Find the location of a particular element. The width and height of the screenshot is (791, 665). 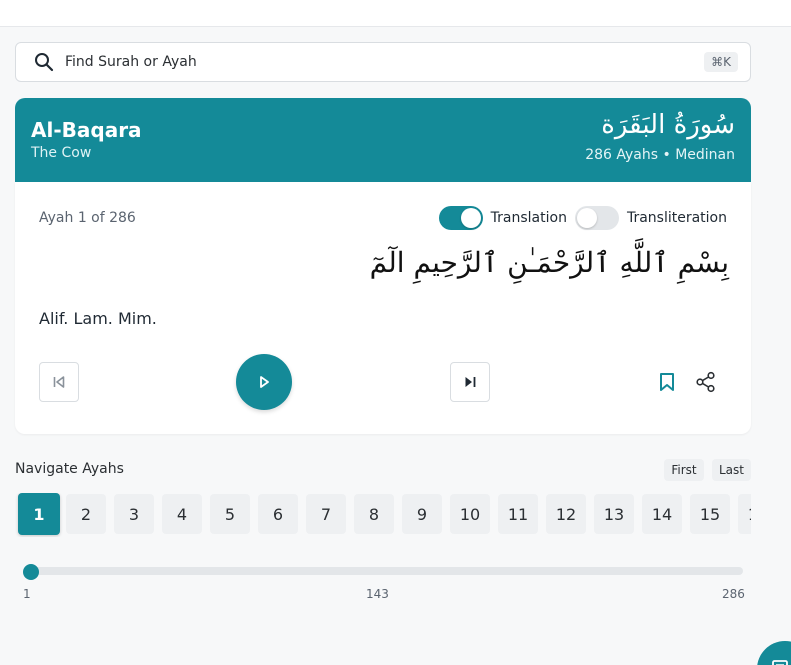

ayah-page-button-1: 1 is located at coordinates (39, 514).